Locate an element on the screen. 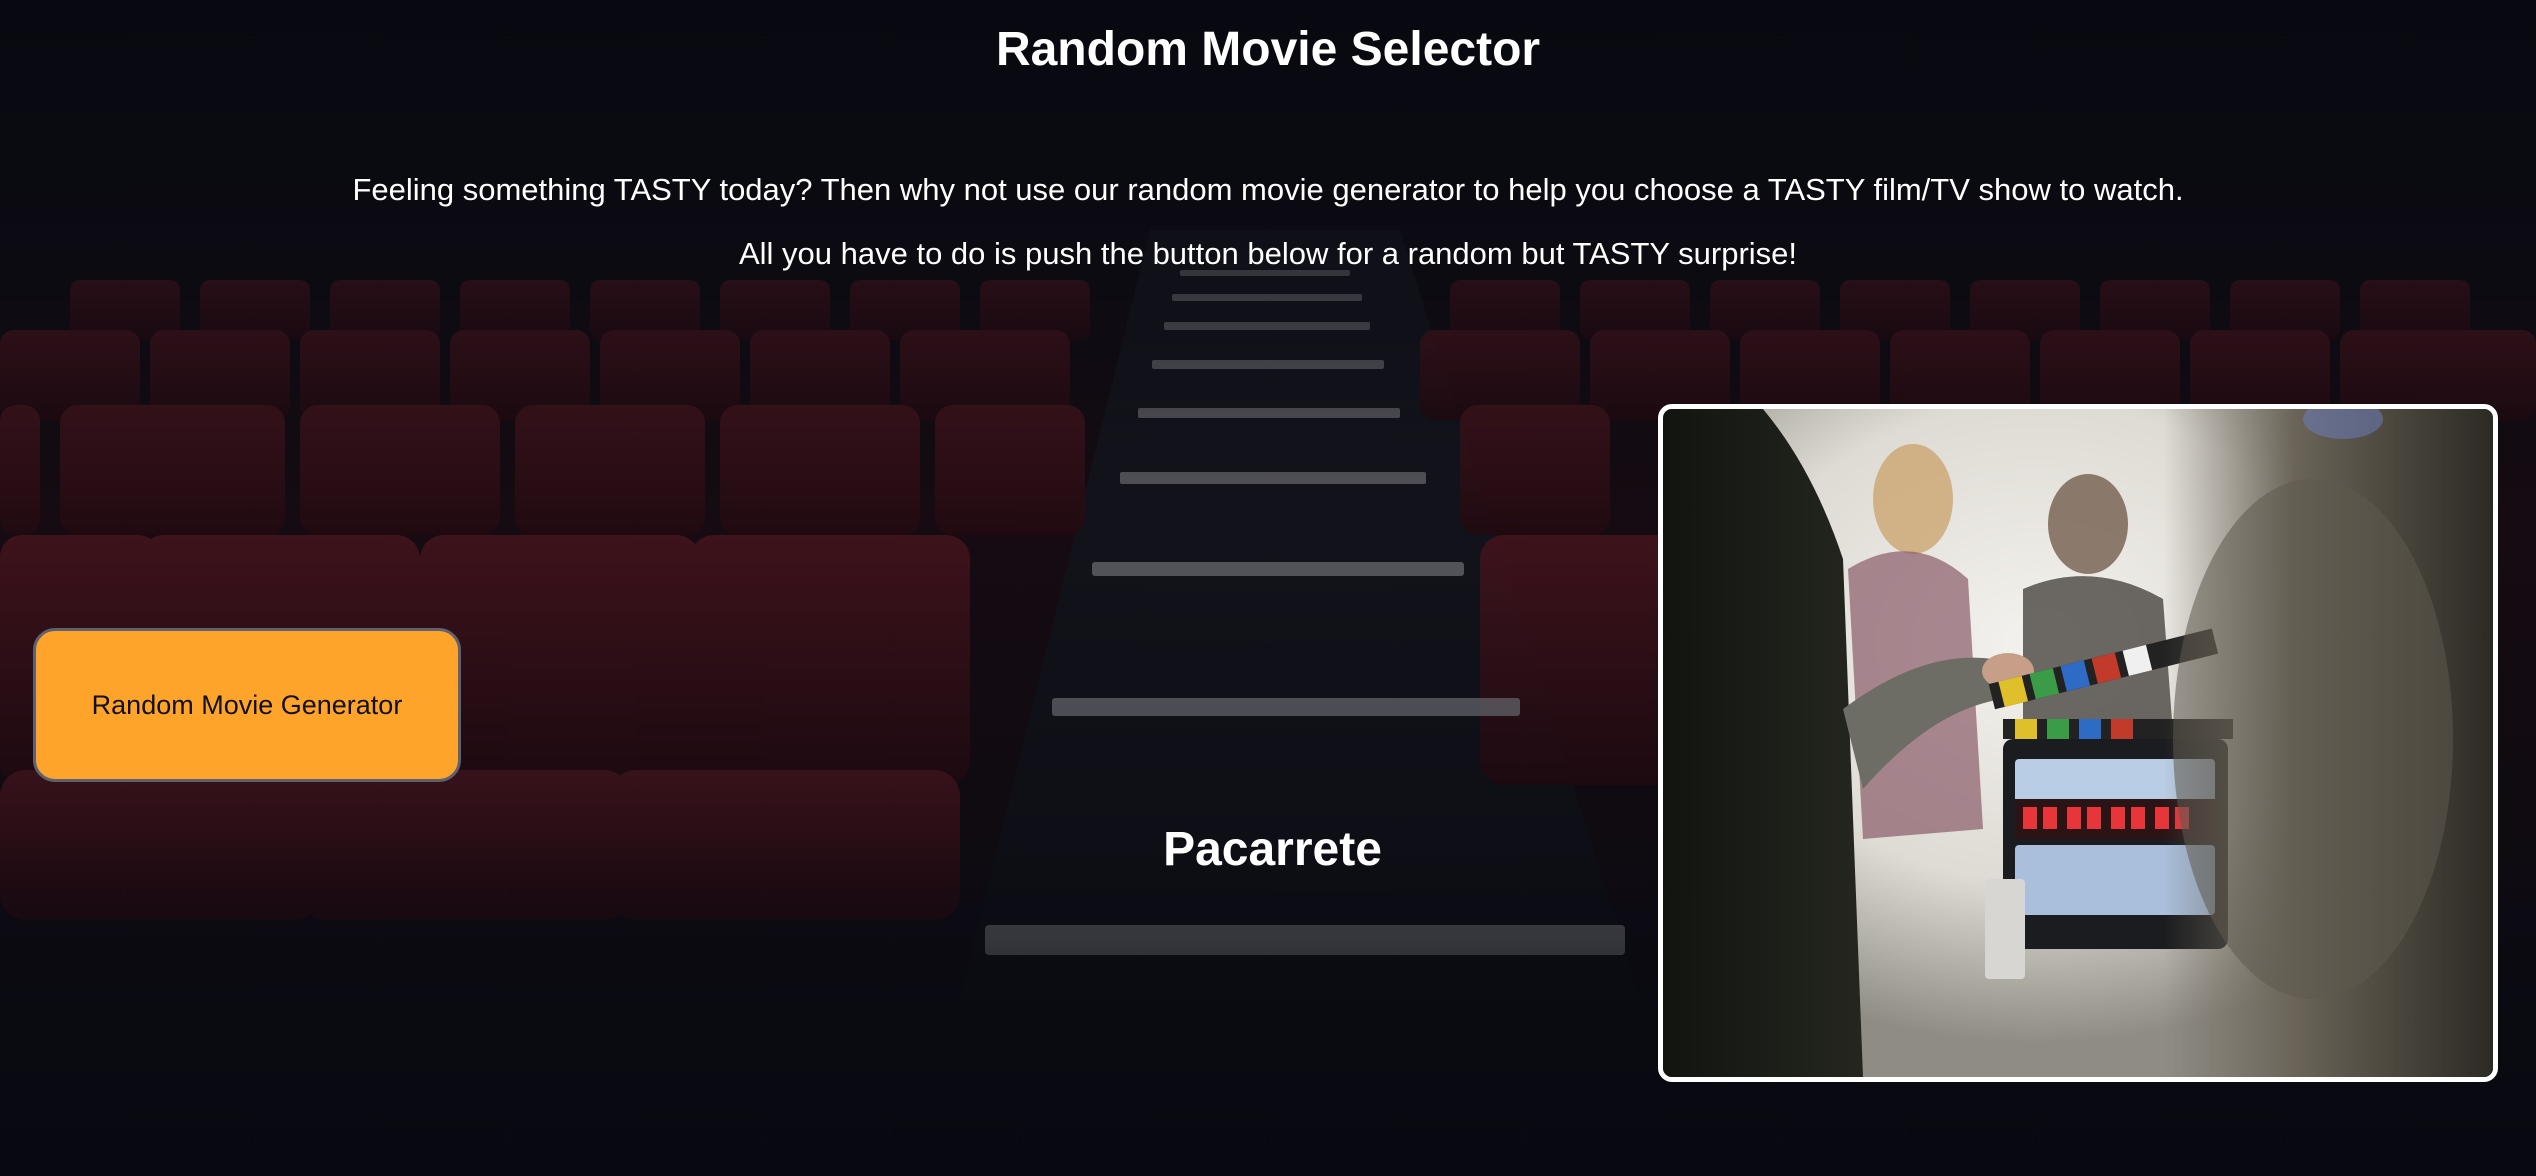  page-title: Random Movie Selector is located at coordinates (1268, 49).